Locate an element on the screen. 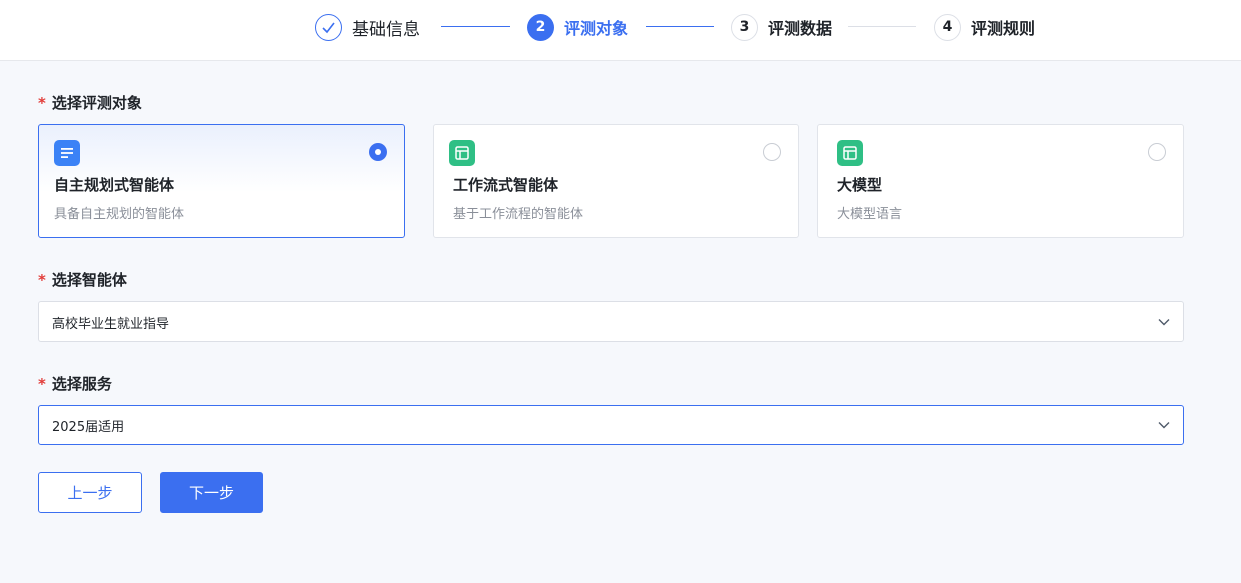 This screenshot has width=1241, height=583. step-eval-target: 2 评测对象 is located at coordinates (577, 27).